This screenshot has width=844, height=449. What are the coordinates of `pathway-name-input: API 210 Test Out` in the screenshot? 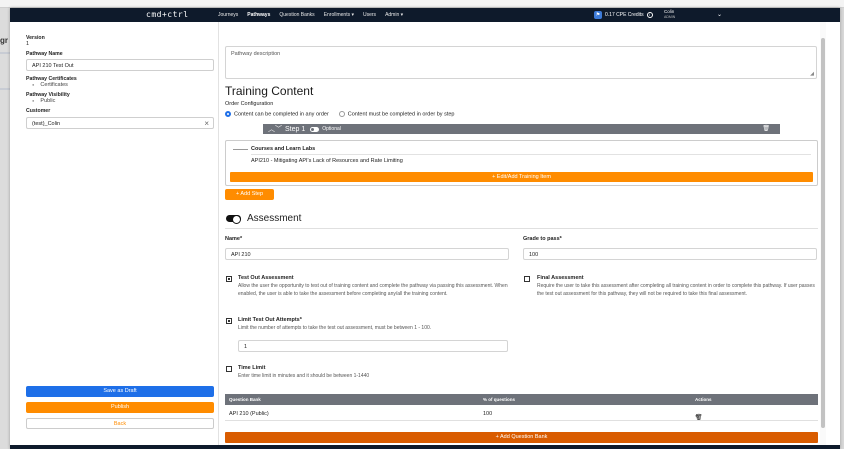 It's located at (120, 65).